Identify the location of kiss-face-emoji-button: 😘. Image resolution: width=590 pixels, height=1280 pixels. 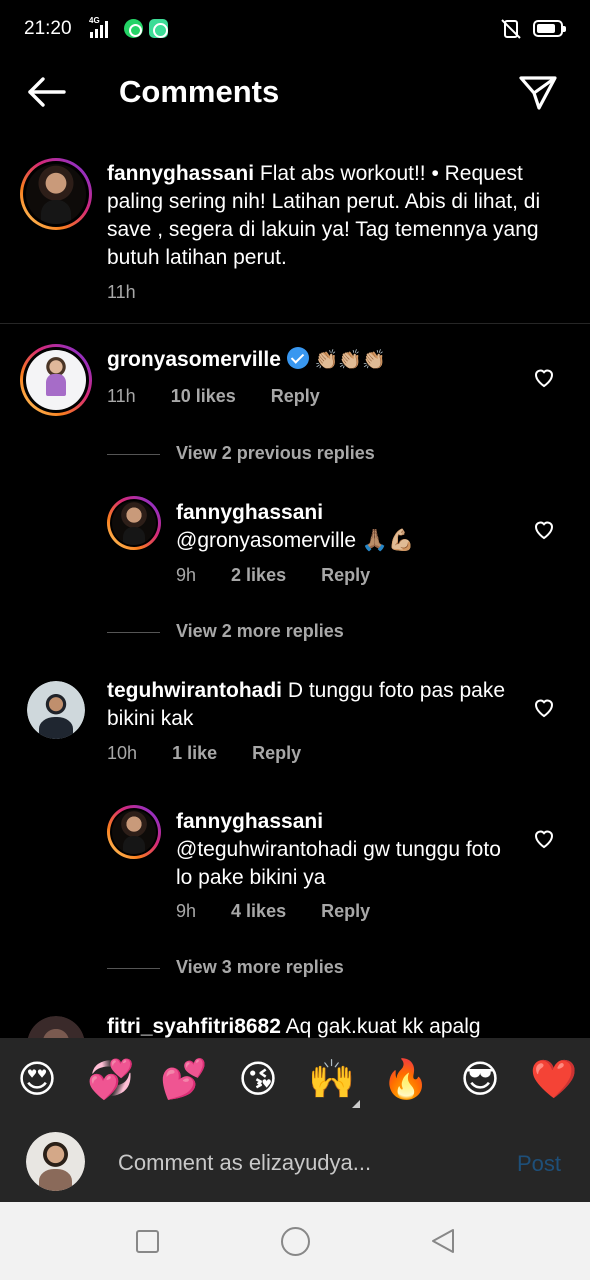
(258, 1079).